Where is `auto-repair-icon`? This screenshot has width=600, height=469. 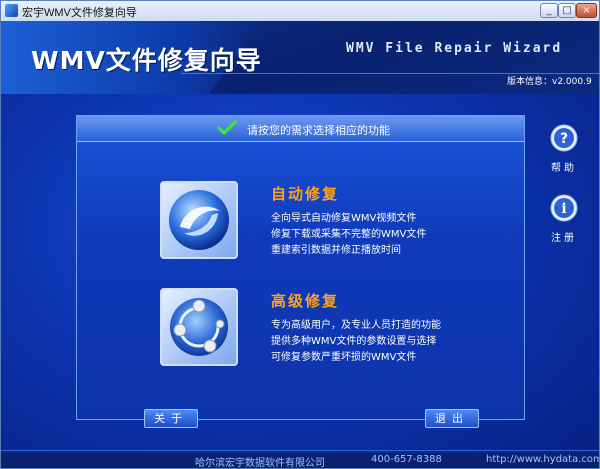 auto-repair-icon is located at coordinates (199, 220).